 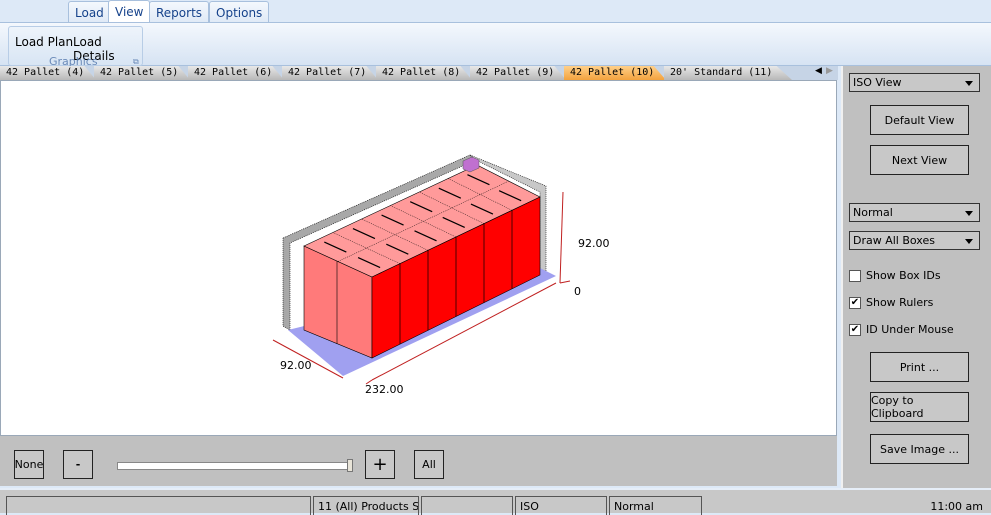 I want to click on doc-tab: 42 Pallet (5), so click(x=142, y=73).